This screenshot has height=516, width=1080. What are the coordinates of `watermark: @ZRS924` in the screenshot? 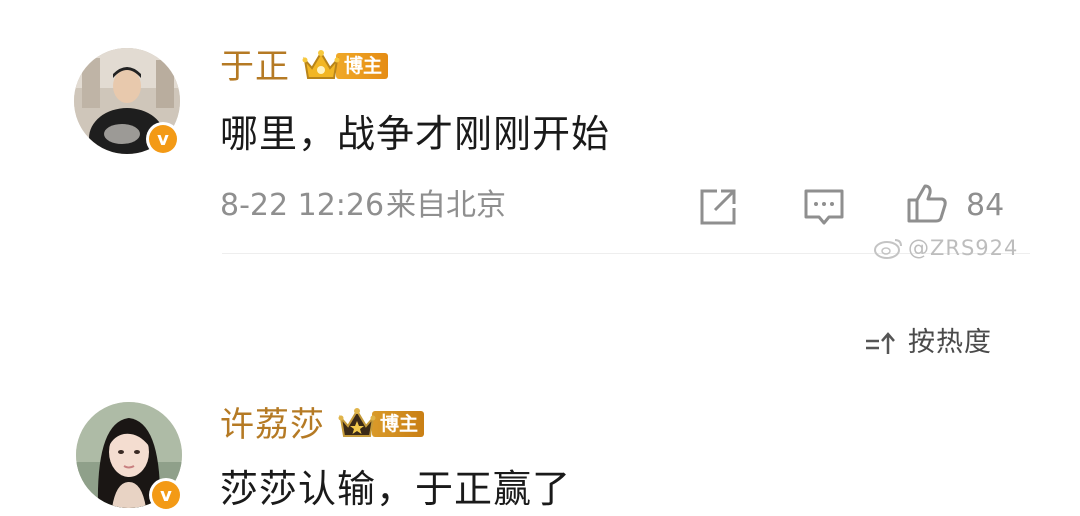 It's located at (963, 248).